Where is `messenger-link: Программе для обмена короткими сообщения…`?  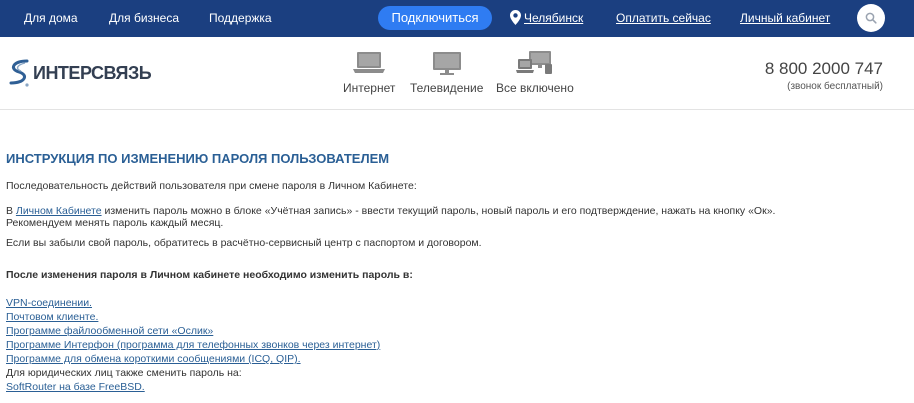 messenger-link: Программе для обмена короткими сообщения… is located at coordinates (446, 359).